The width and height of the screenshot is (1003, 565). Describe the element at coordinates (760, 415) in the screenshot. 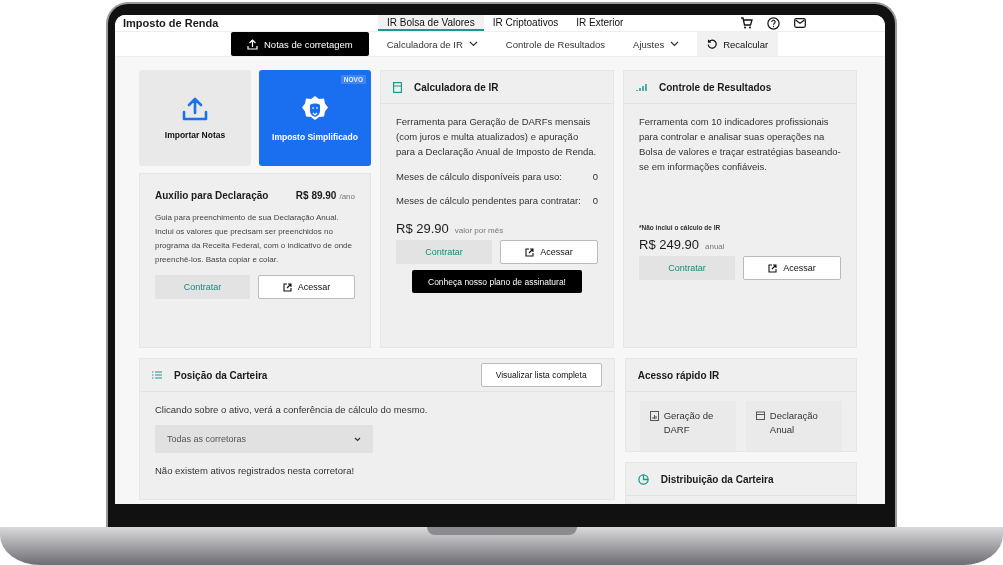

I see `calendar-icon` at that location.